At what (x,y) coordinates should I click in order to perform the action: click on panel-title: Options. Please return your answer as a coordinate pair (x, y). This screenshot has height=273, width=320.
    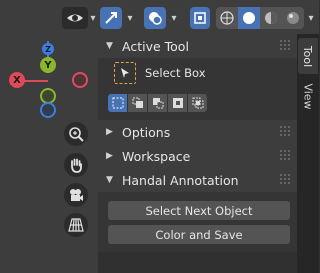
    Looking at the image, I should click on (146, 132).